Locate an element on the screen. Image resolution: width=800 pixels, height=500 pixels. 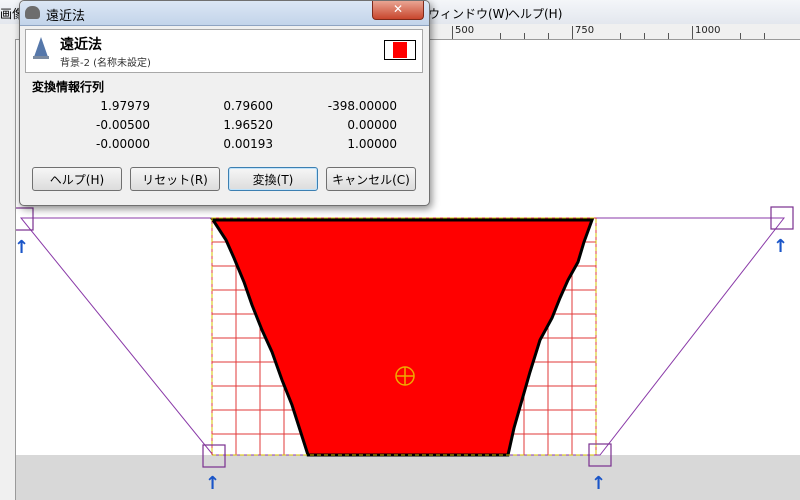
dialog-titlebar: 遠近法 ✕ is located at coordinates (224, 13).